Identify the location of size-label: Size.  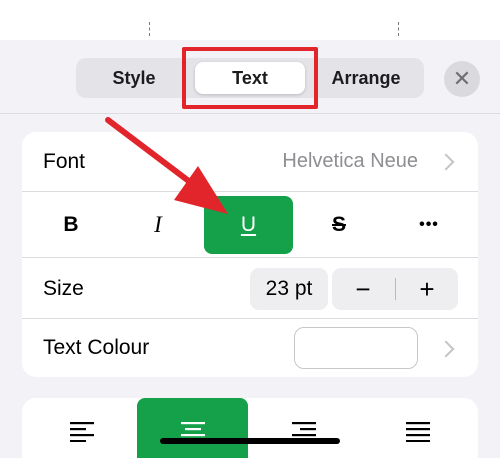
(63, 288).